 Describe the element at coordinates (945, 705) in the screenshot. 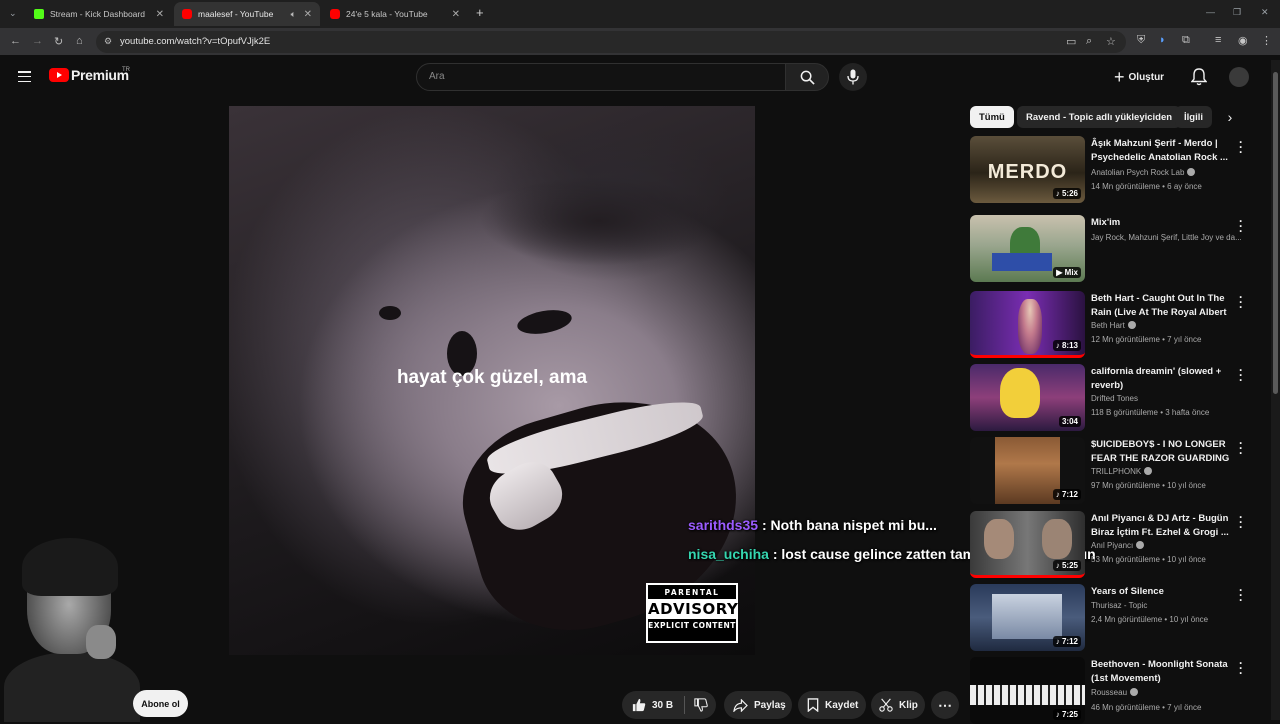

I see `more-actions-button: ⋯` at that location.